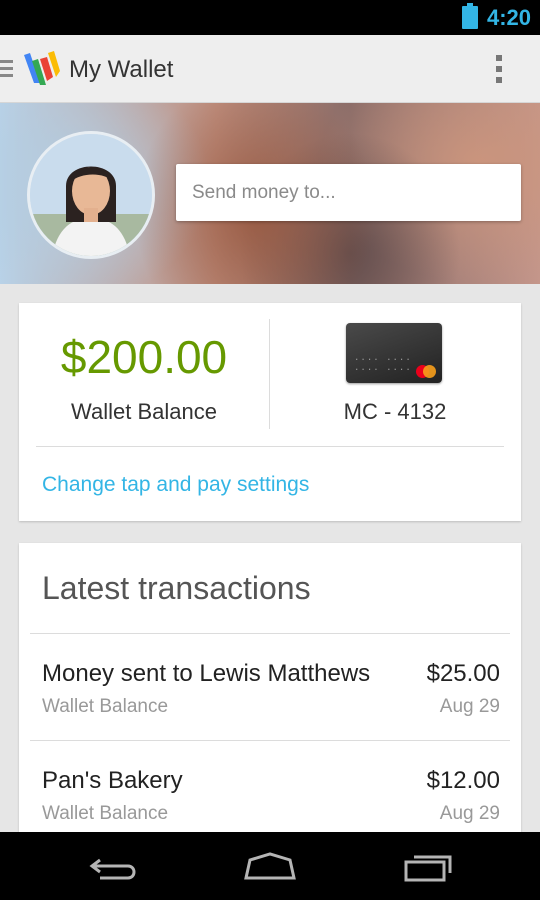 This screenshot has height=900, width=540. Describe the element at coordinates (176, 588) in the screenshot. I see `transactions-title: Latest transactions` at that location.